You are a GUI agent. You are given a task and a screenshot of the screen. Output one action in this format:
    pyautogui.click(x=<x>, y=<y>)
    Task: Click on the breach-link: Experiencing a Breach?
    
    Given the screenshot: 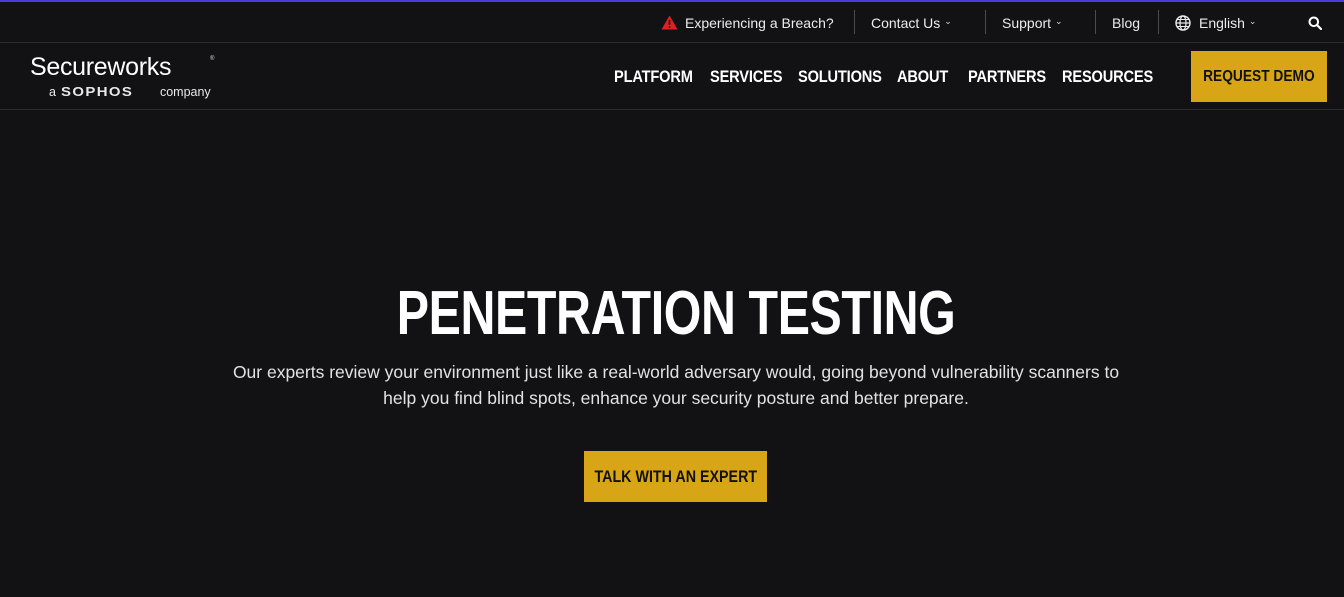 What is the action you would take?
    pyautogui.click(x=747, y=22)
    